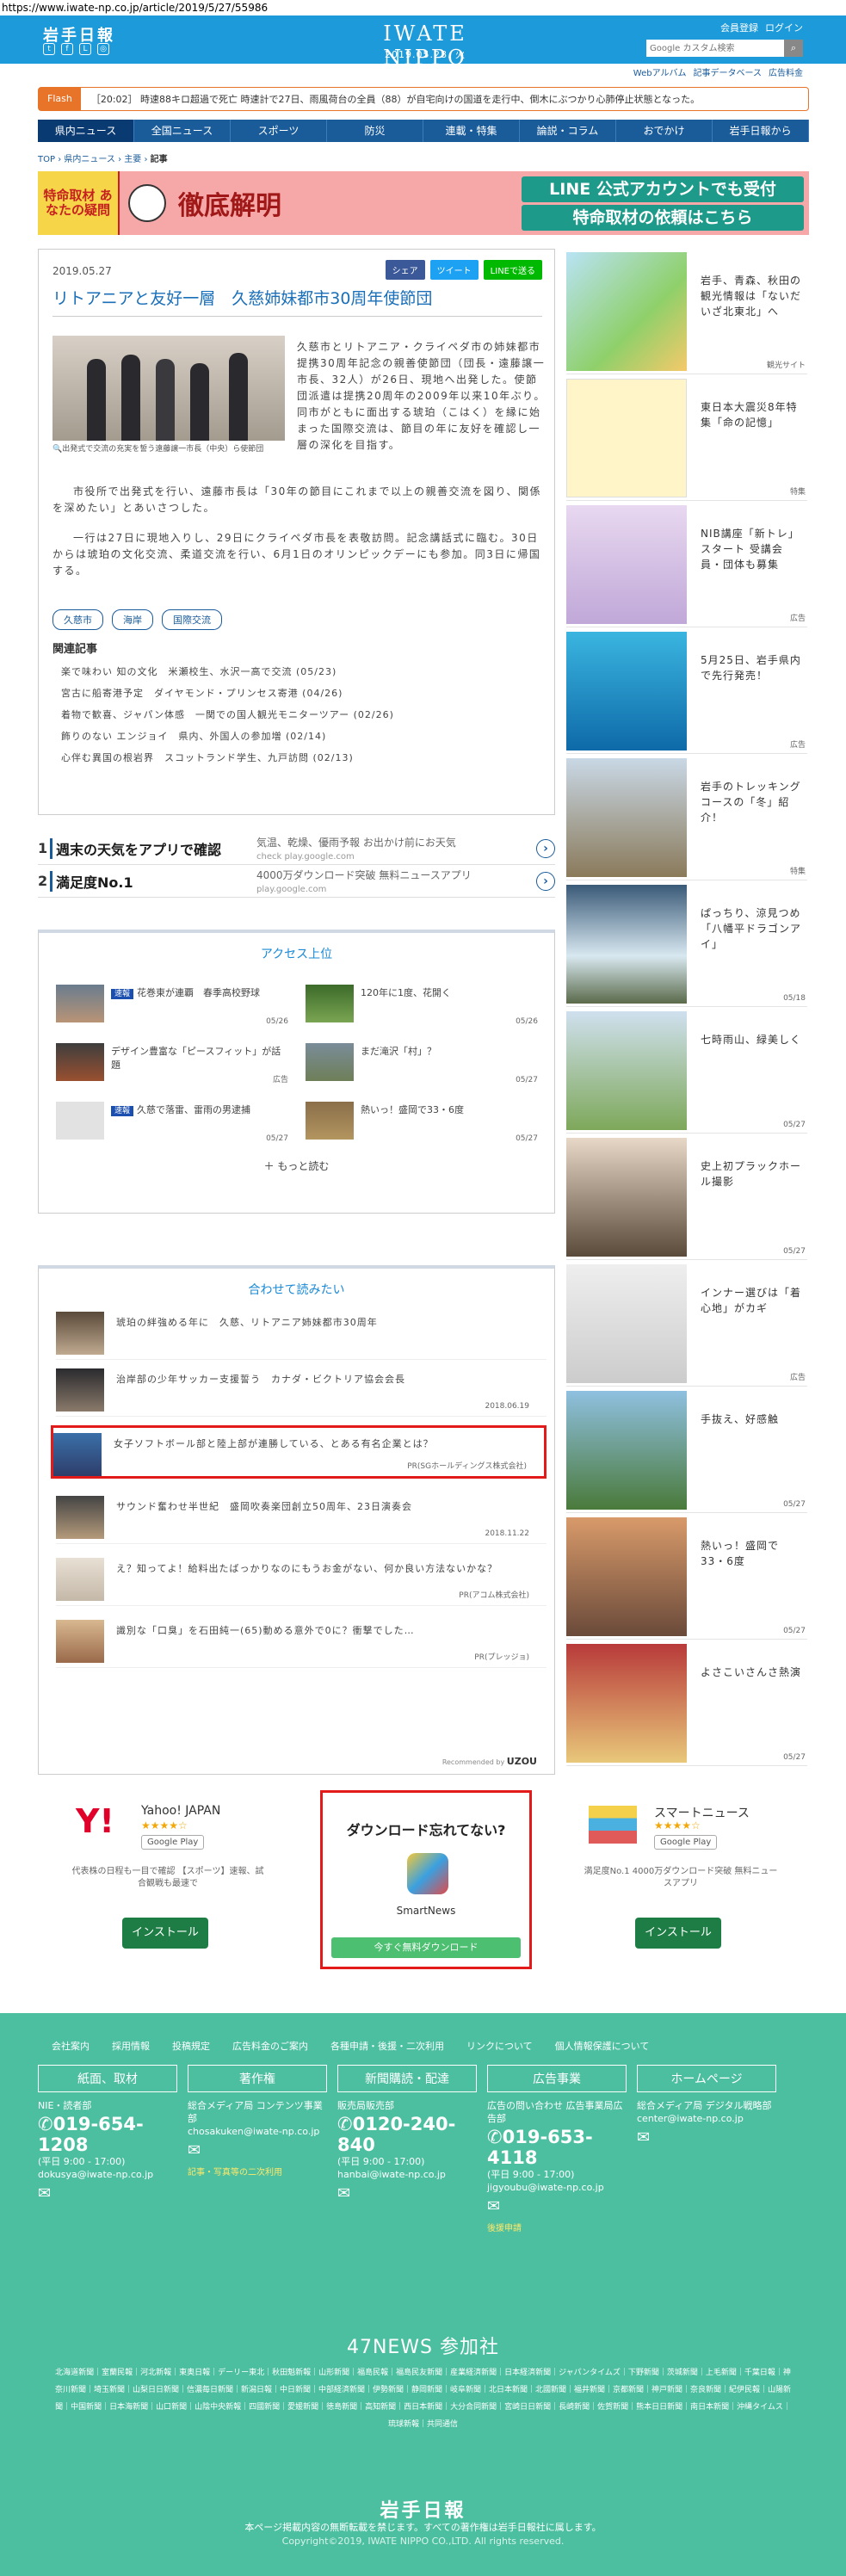 The height and width of the screenshot is (2576, 846). What do you see at coordinates (270, 2046) in the screenshot?
I see `footer-link: 広告料金のご案内` at bounding box center [270, 2046].